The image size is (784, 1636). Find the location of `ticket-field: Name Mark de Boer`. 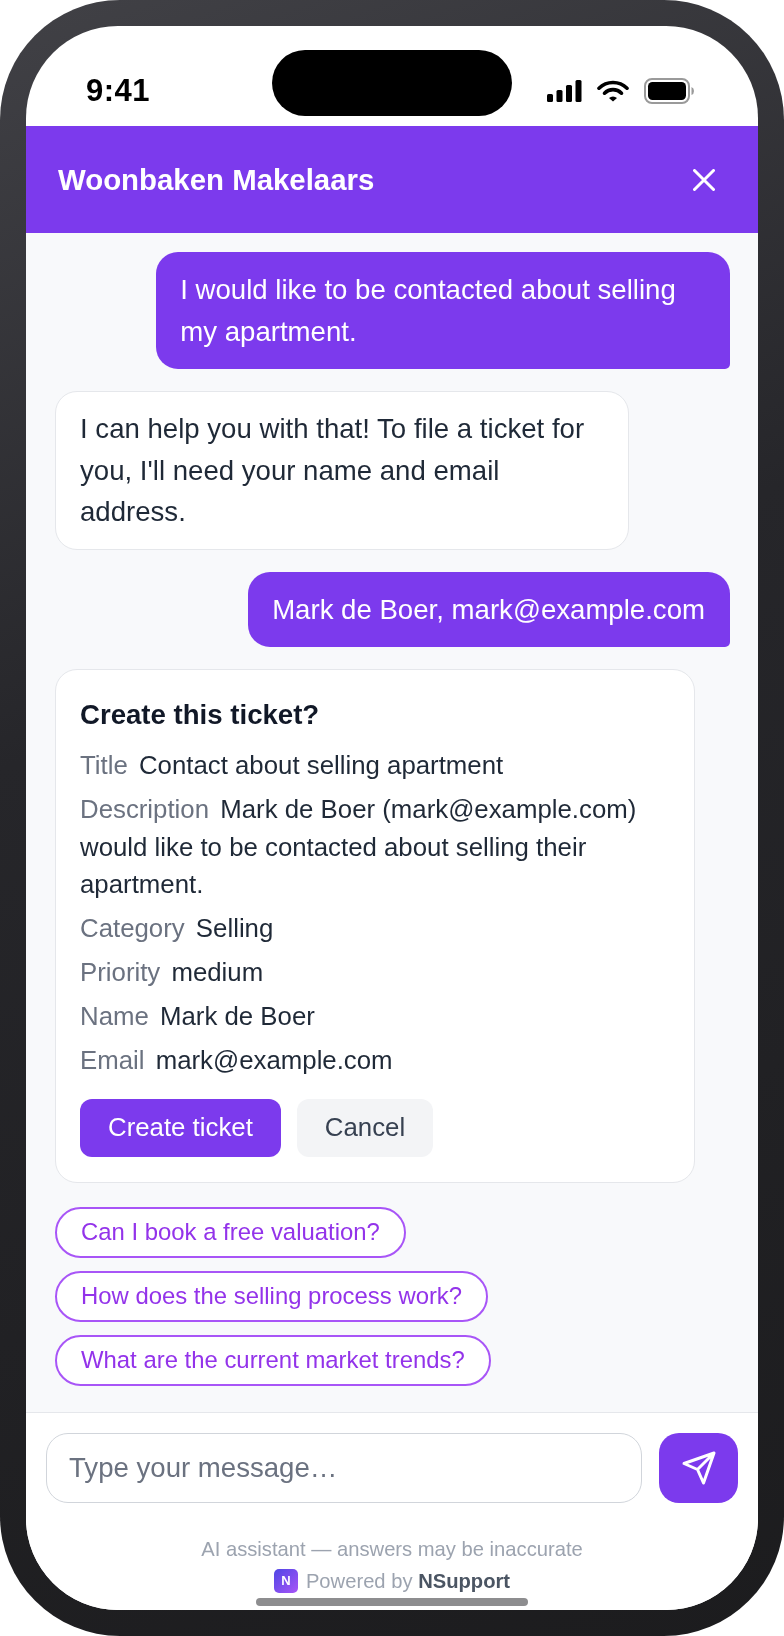

ticket-field: Name Mark de Boer is located at coordinates (197, 1017).